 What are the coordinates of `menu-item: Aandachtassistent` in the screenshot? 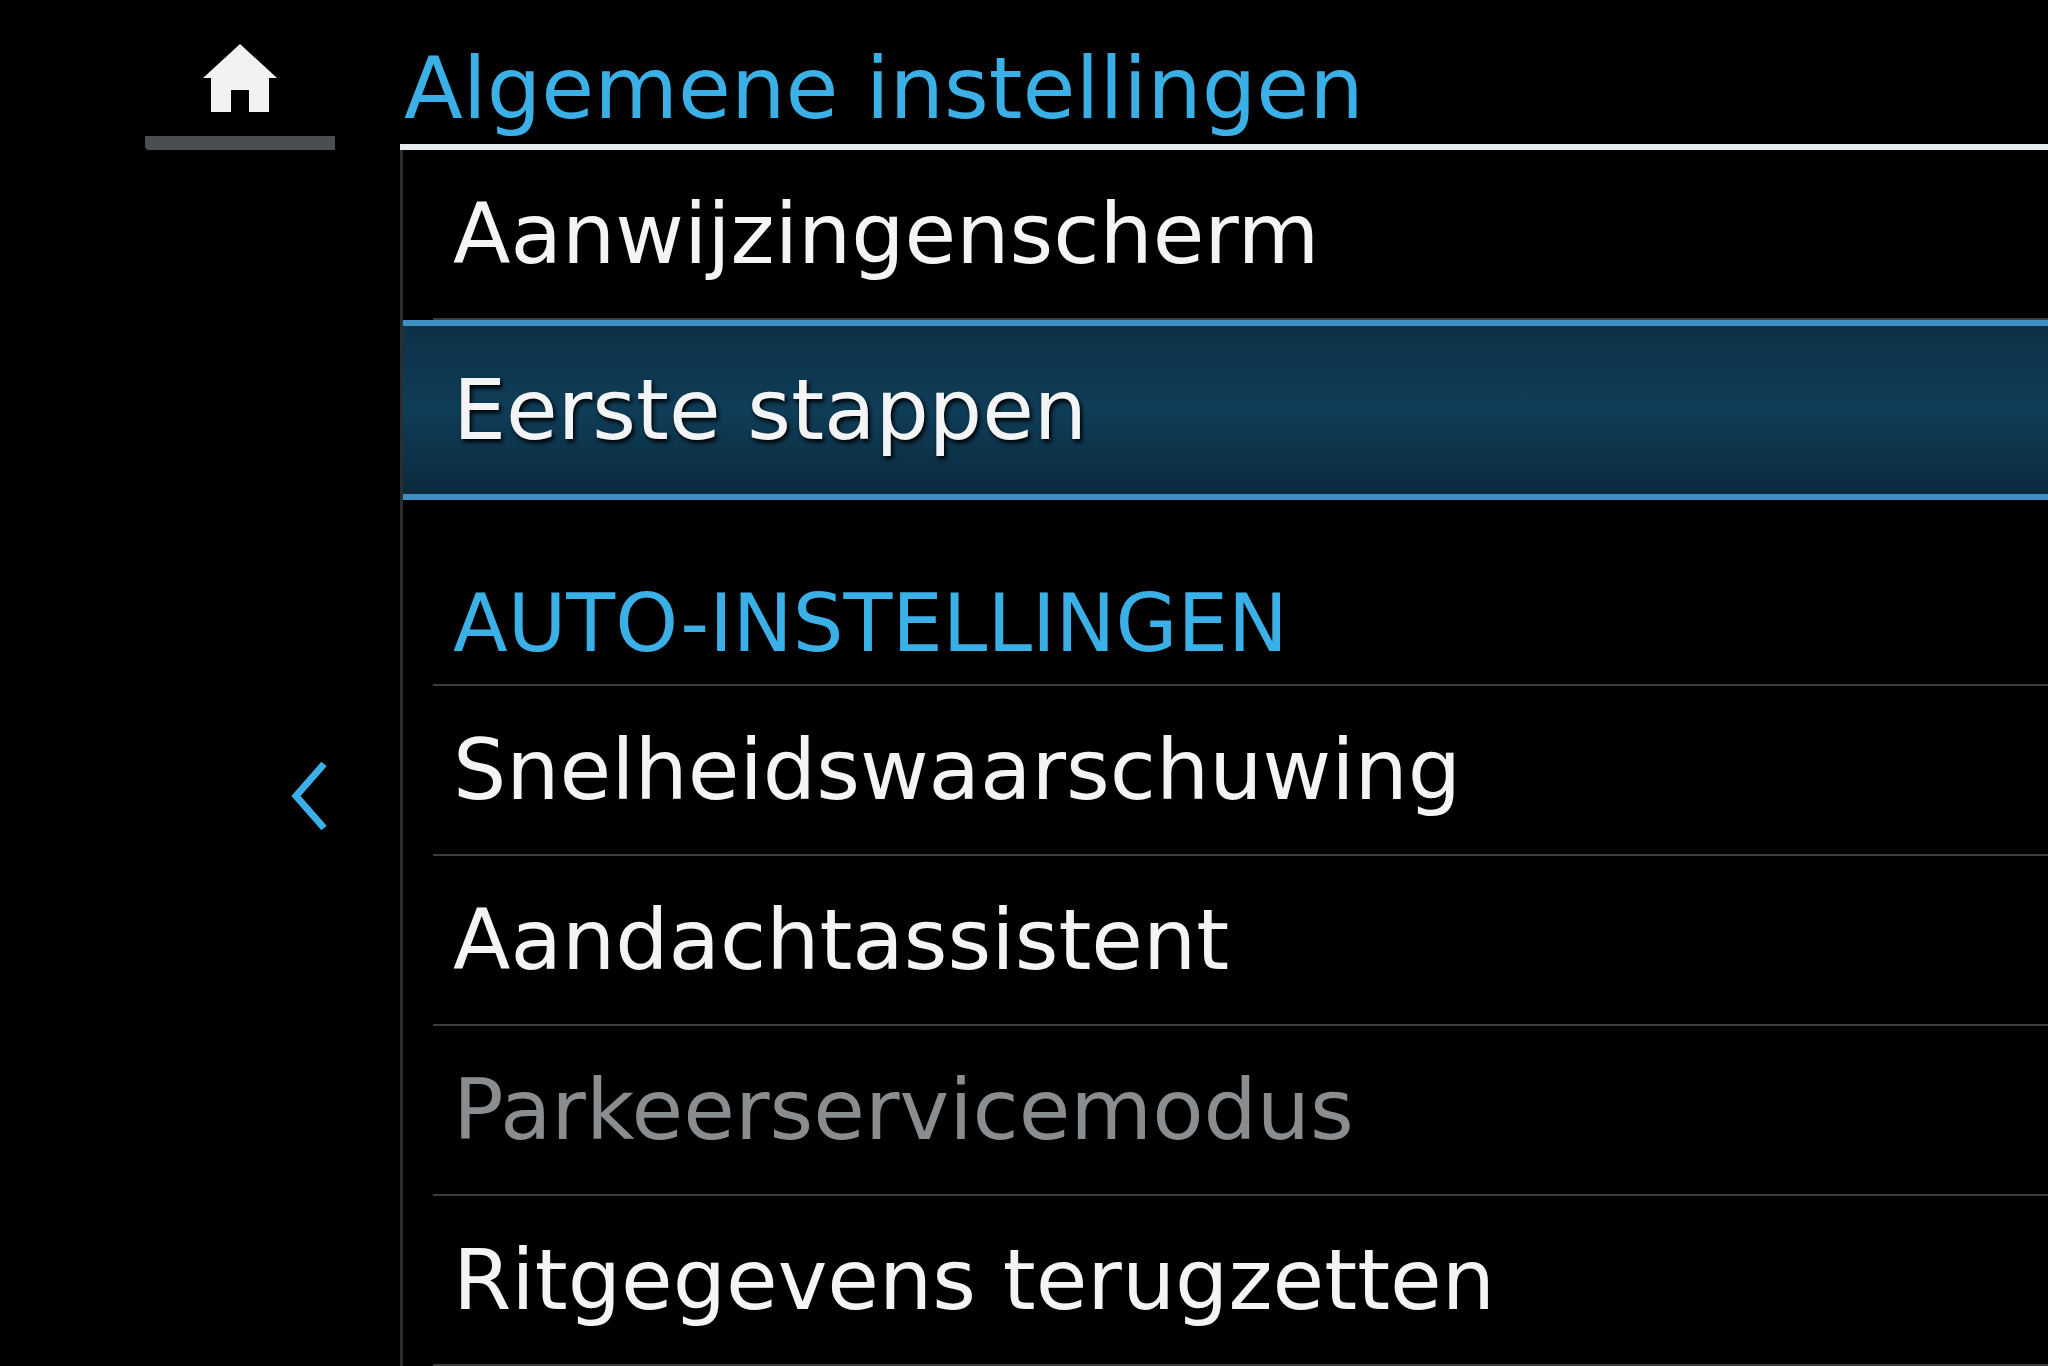 It's located at (1240, 941).